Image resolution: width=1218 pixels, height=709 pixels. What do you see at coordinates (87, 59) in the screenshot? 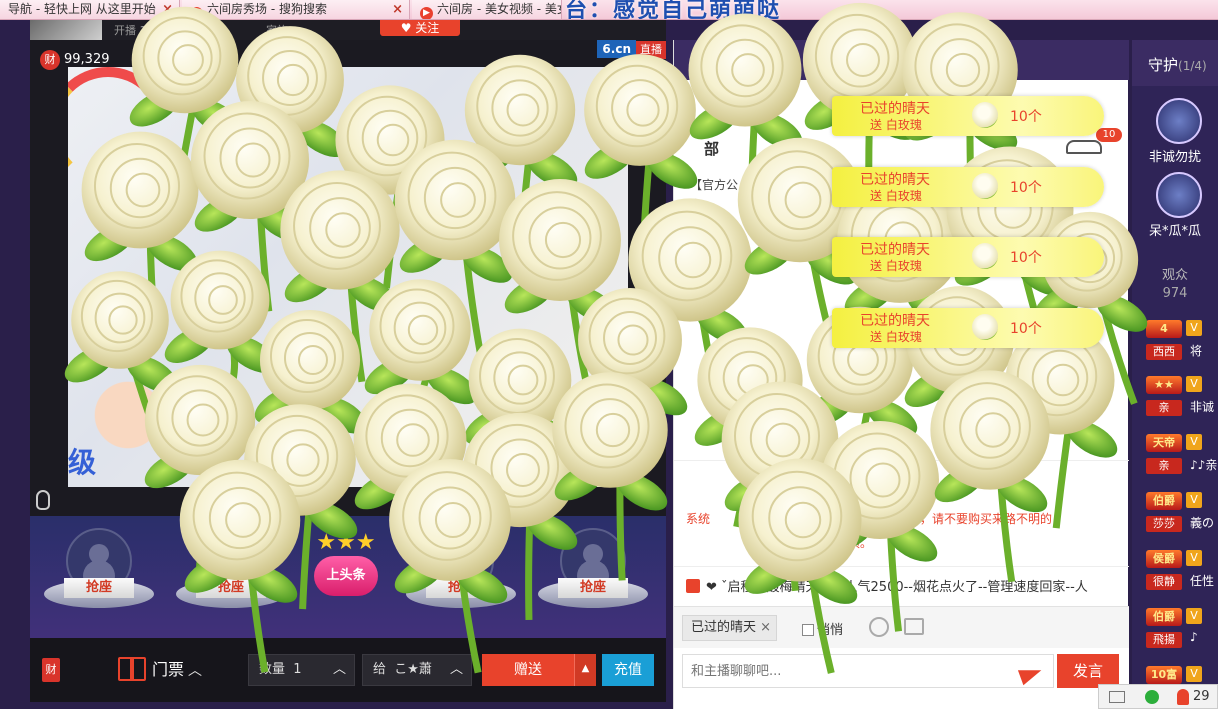
I see `wealth-value: 99,329` at bounding box center [87, 59].